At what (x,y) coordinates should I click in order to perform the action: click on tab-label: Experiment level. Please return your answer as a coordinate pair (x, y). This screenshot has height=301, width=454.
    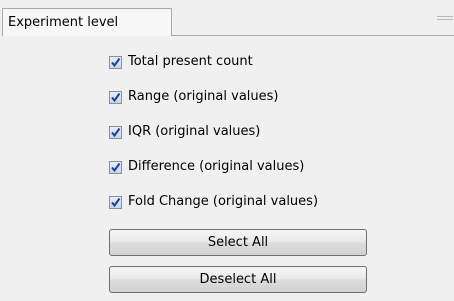
    Looking at the image, I should click on (63, 22).